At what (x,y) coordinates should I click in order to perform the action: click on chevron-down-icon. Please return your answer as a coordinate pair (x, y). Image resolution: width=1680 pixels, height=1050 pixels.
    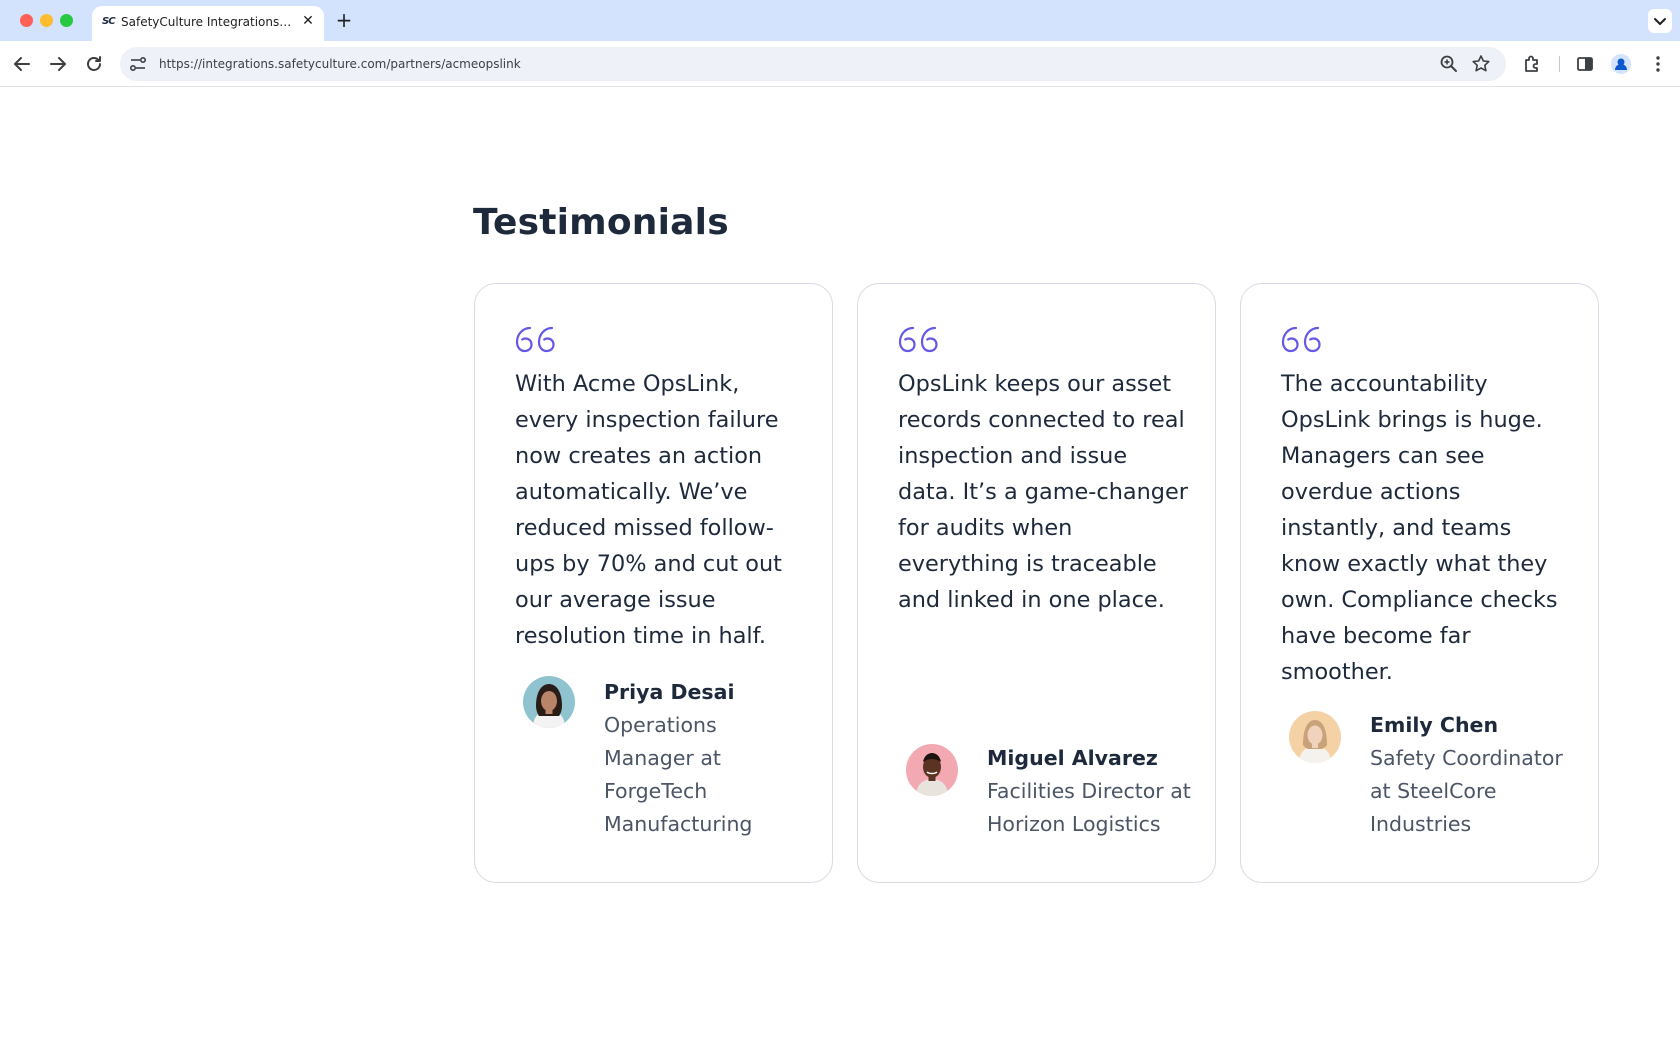
    Looking at the image, I should click on (1660, 21).